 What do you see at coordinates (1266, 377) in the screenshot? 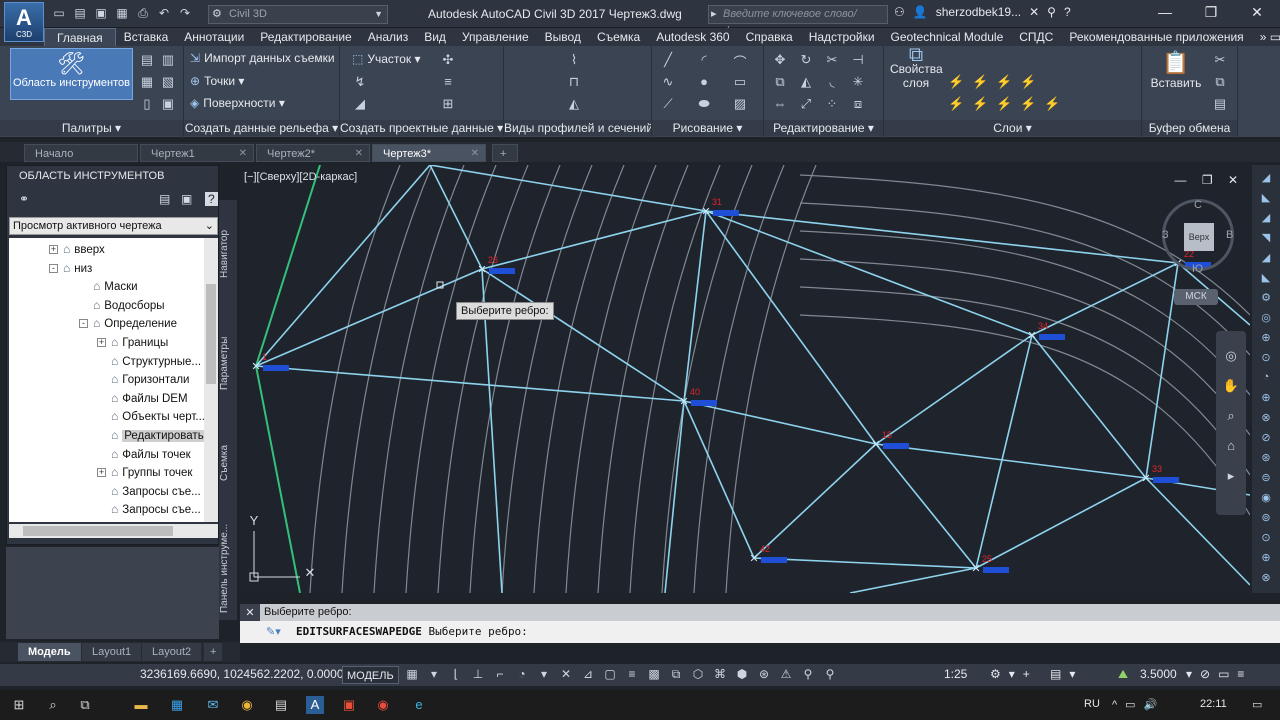
I see `side-tool-icon: ◔` at bounding box center [1266, 377].